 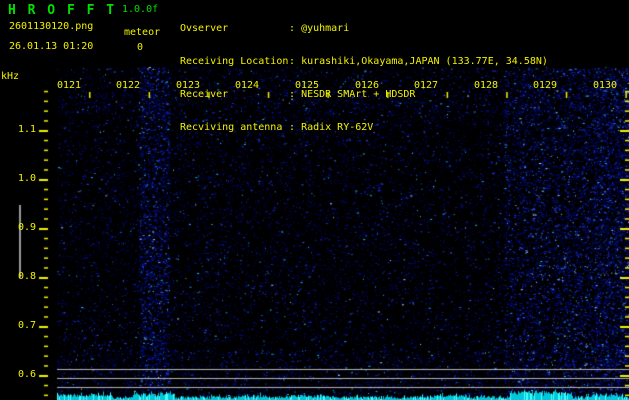 What do you see at coordinates (10, 76) in the screenshot?
I see `y-axis-unit-label: kHz` at bounding box center [10, 76].